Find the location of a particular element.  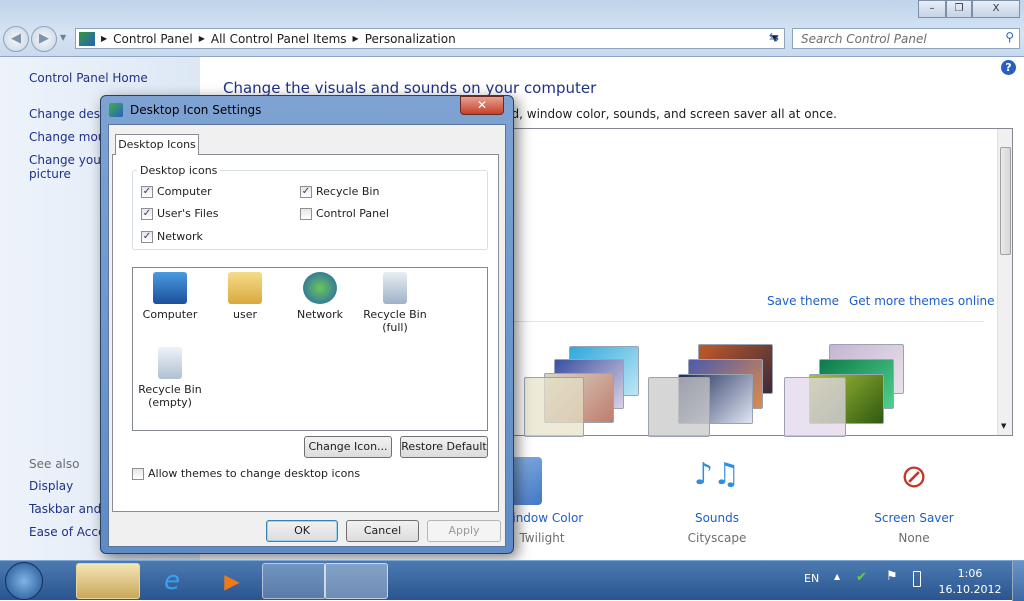

restore-default-button: Restore Default is located at coordinates (444, 447).